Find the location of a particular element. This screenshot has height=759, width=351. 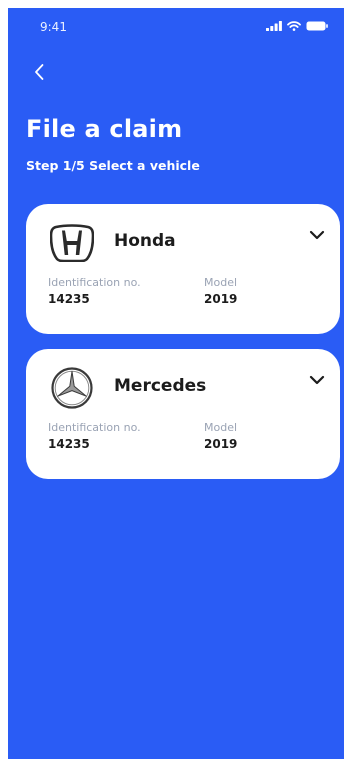

wifi-icon is located at coordinates (294, 26).